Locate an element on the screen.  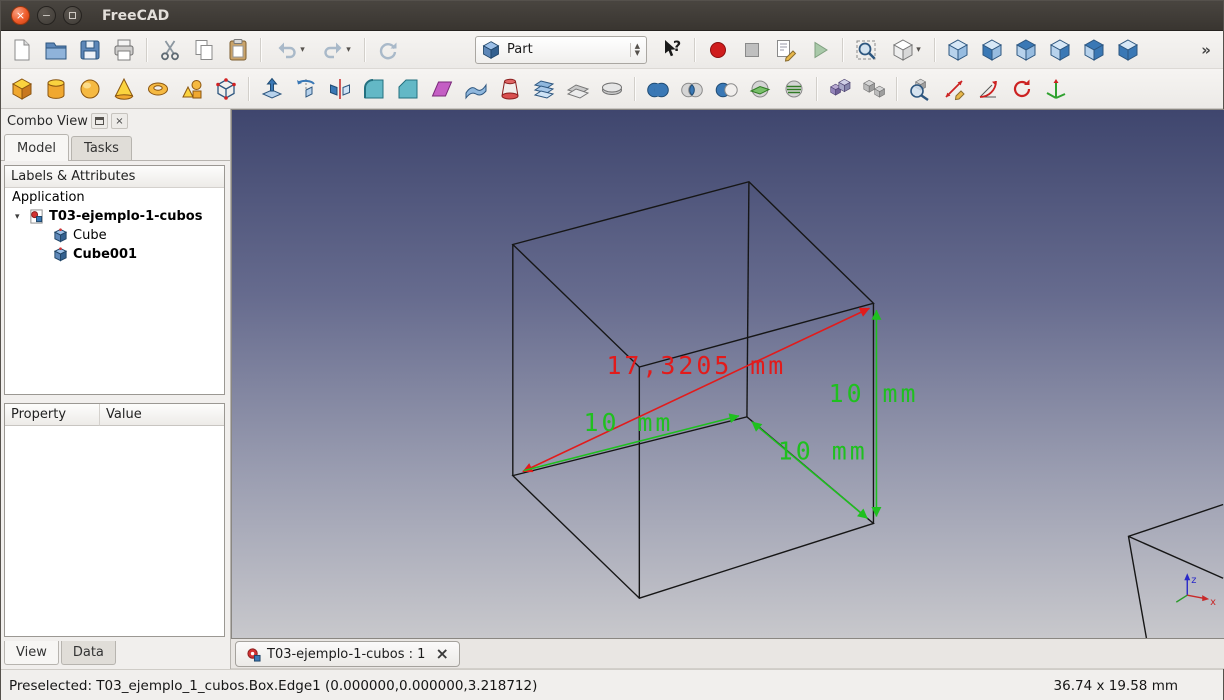
workbench-selector: Part ▲ ▼ is located at coordinates (561, 49).